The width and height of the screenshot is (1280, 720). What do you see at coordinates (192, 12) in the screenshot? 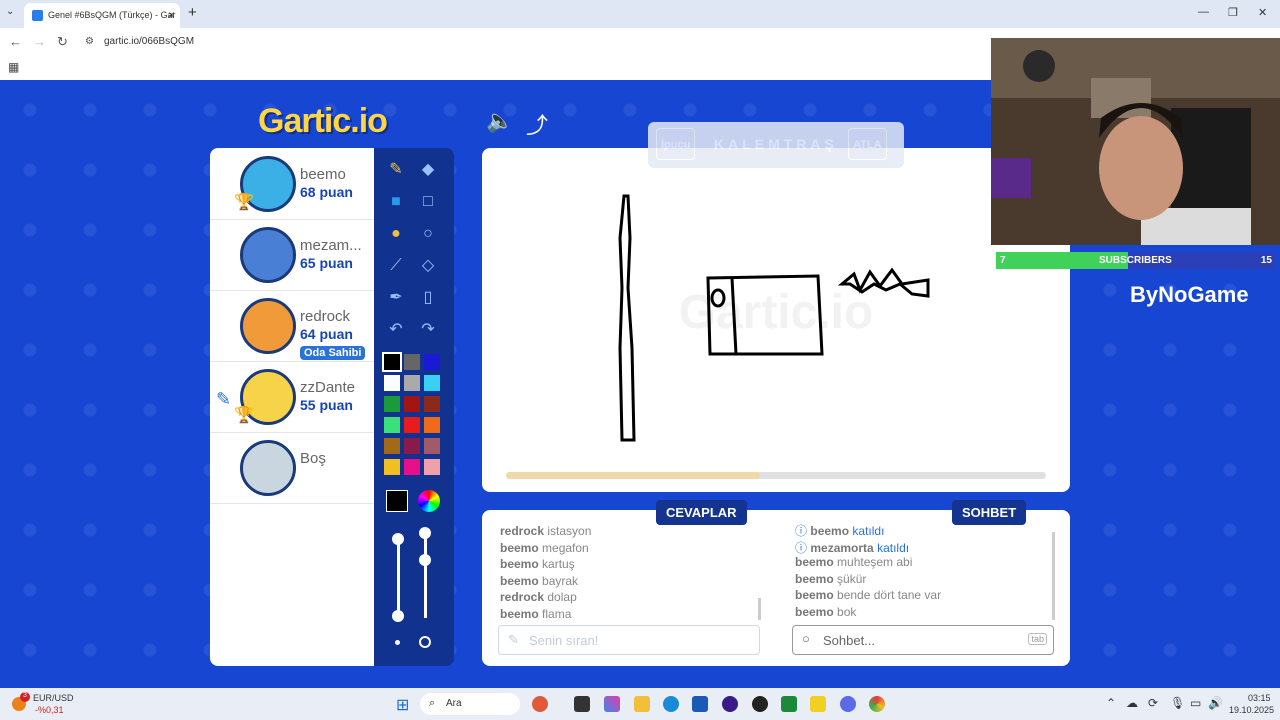
I see `new-tab-icon: +` at bounding box center [192, 12].